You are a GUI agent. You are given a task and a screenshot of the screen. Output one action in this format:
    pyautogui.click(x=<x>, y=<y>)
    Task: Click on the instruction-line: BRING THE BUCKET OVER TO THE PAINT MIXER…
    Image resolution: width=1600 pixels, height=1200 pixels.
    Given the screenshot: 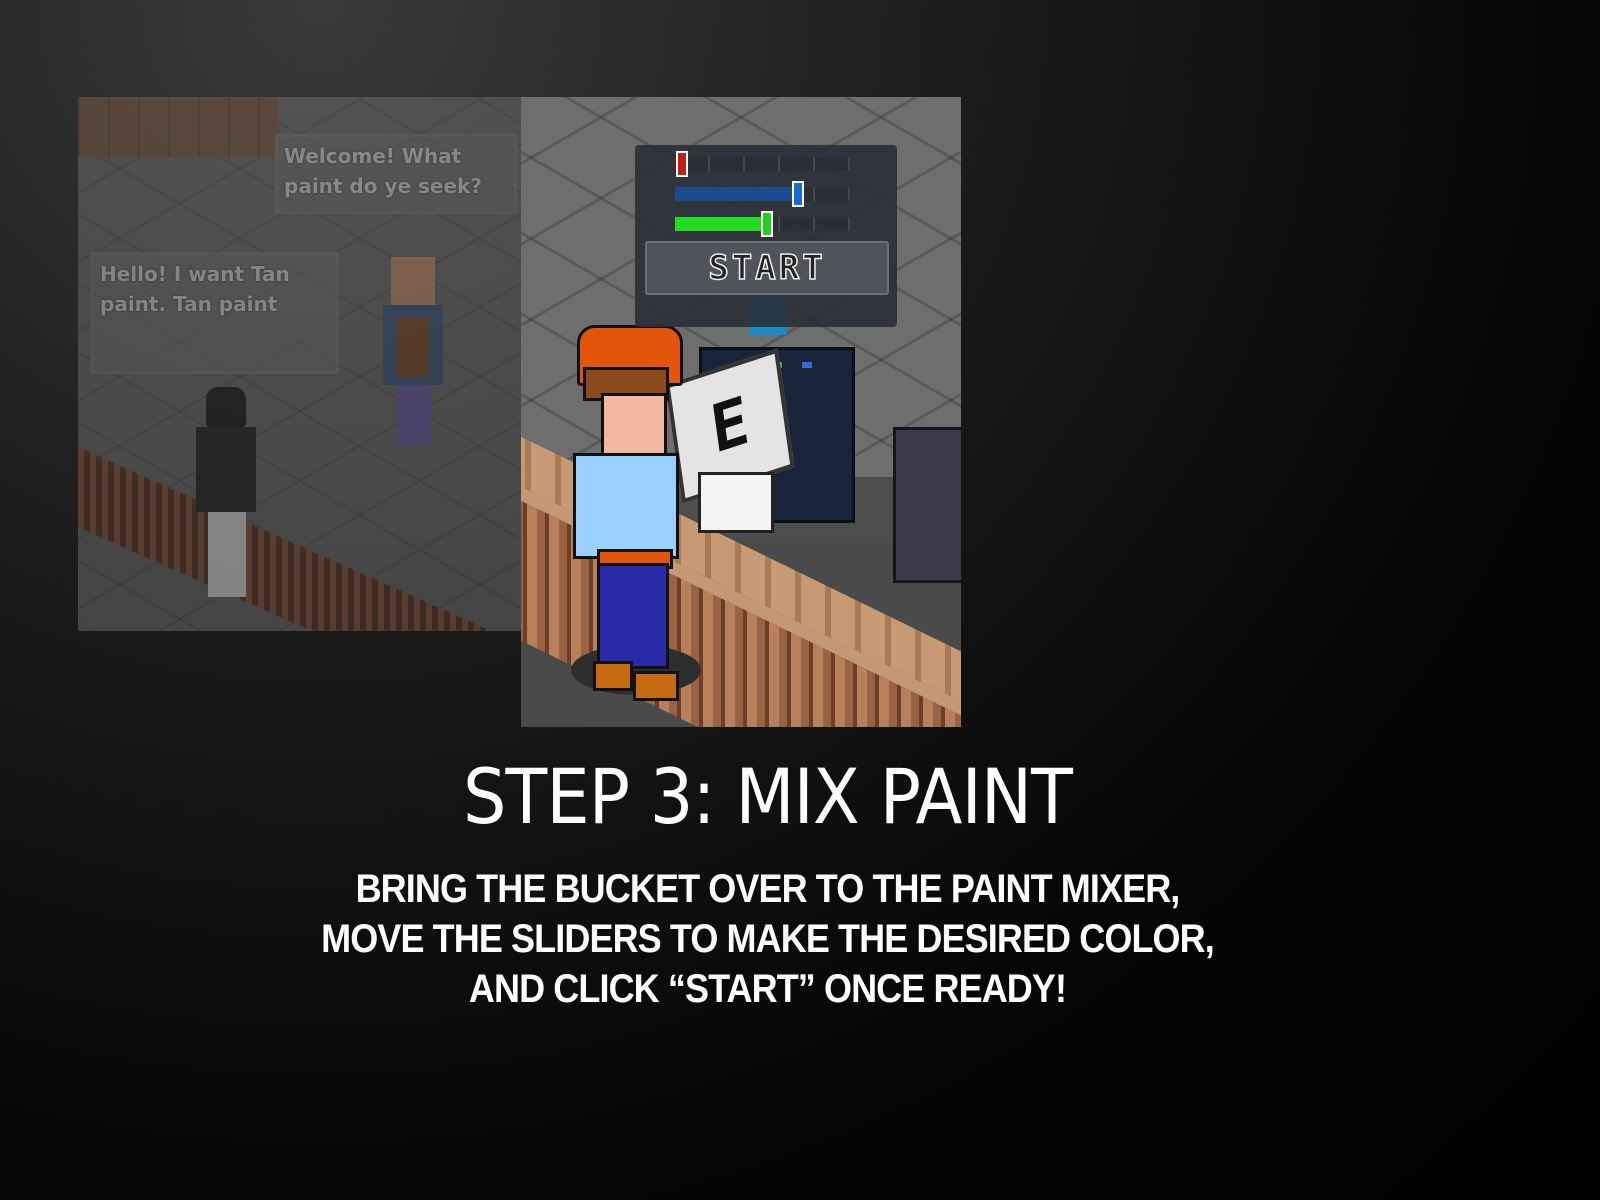 What is the action you would take?
    pyautogui.click(x=768, y=889)
    